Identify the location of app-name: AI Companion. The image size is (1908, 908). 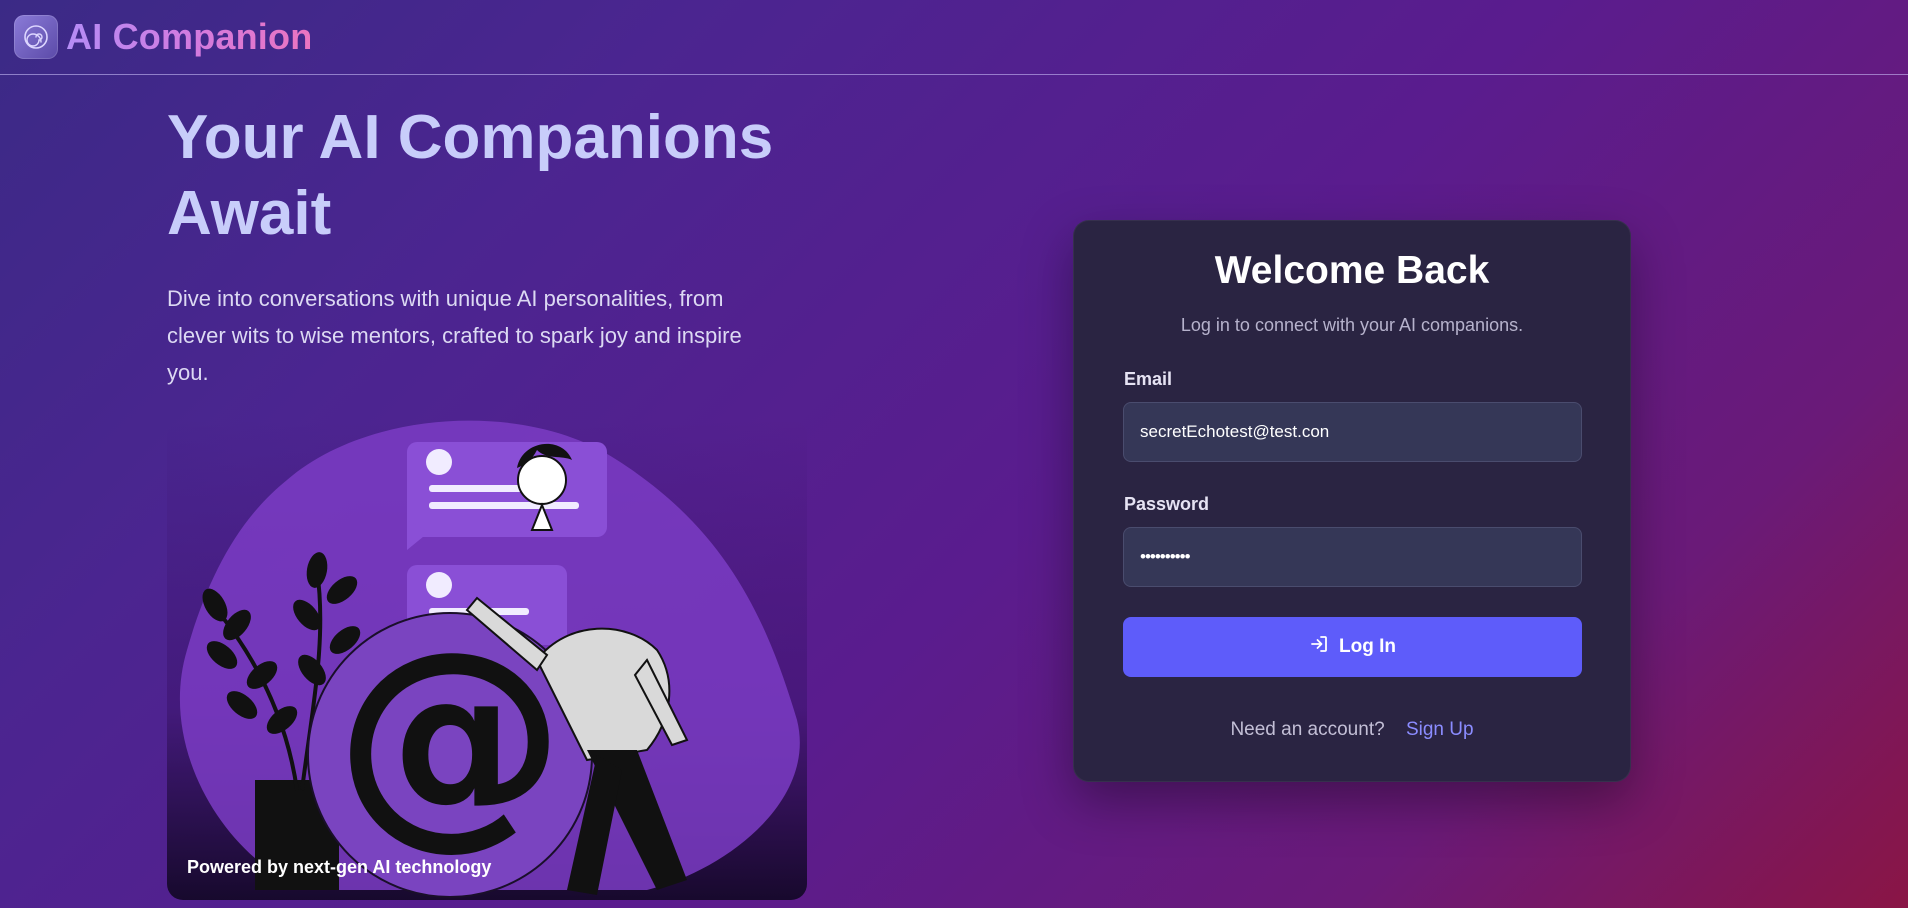
(189, 37).